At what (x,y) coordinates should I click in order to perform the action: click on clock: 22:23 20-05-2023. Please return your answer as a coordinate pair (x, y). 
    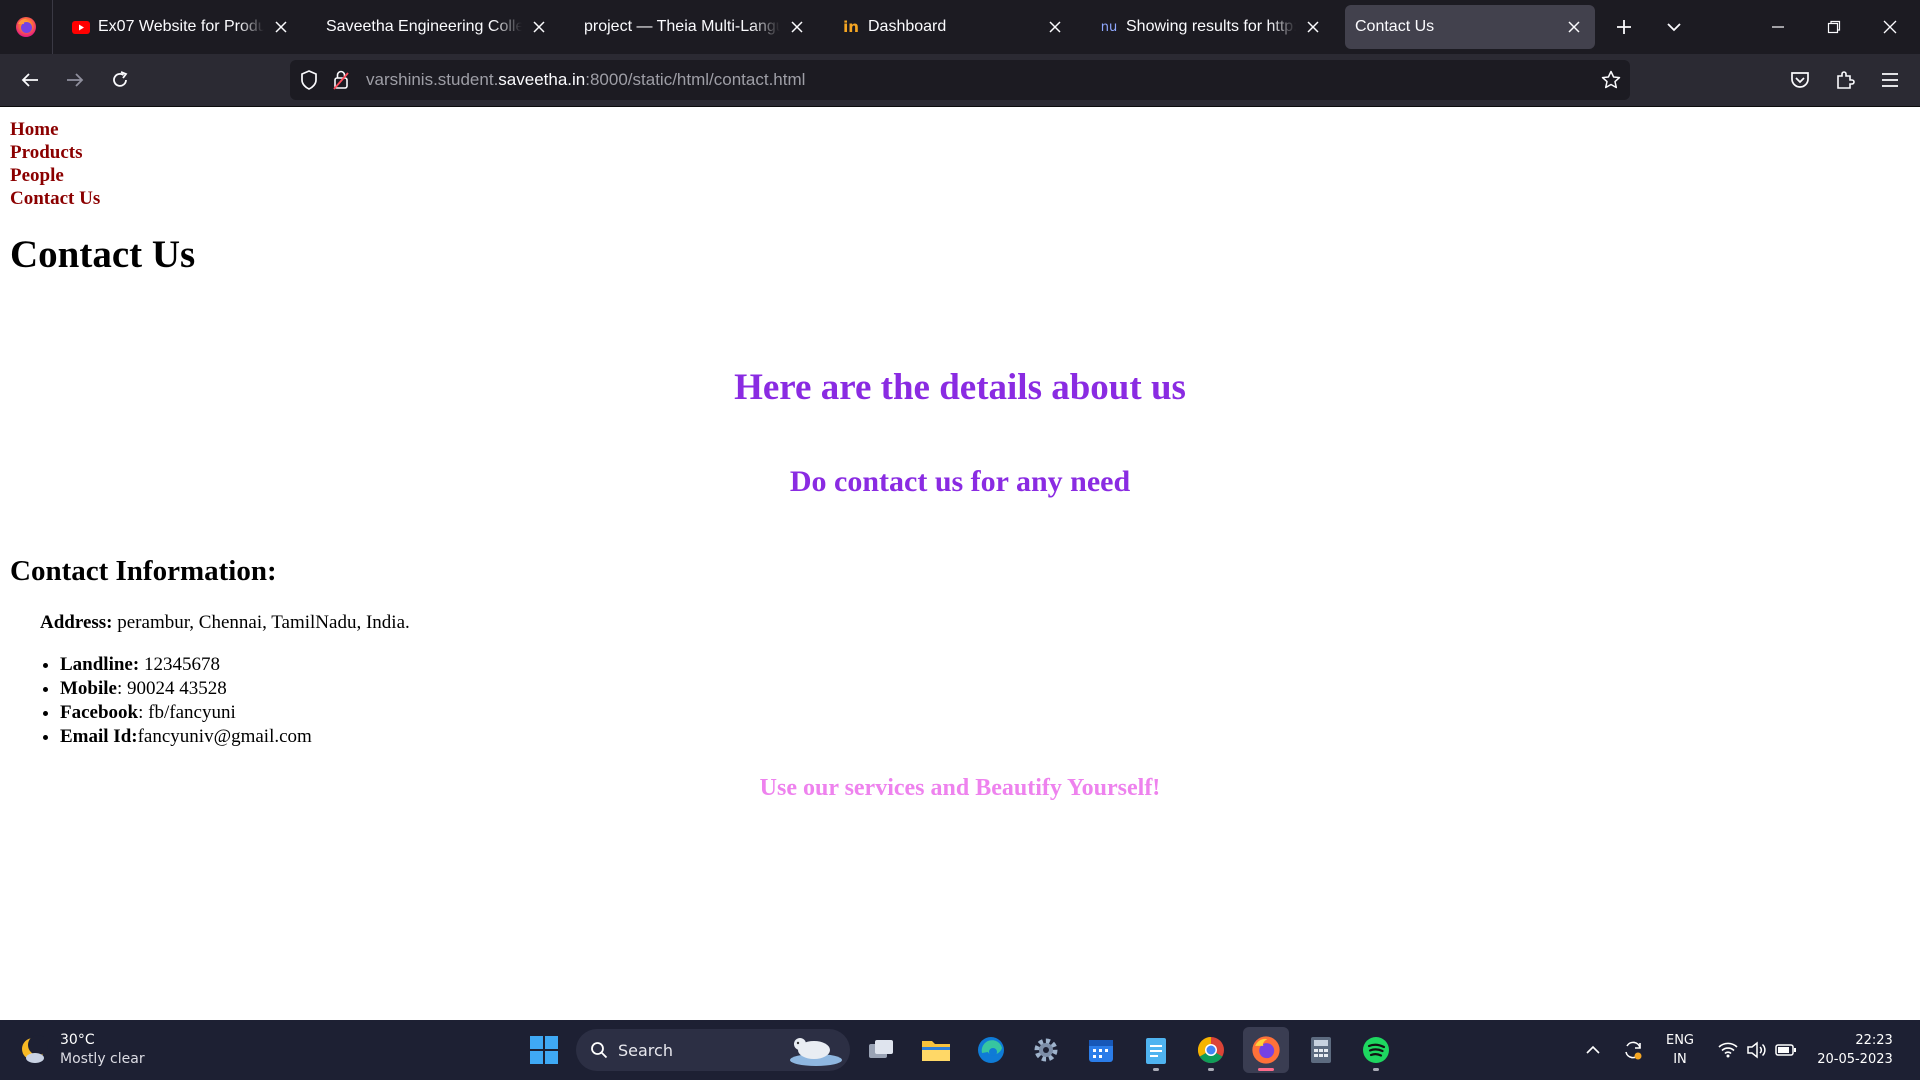
    Looking at the image, I should click on (1855, 1050).